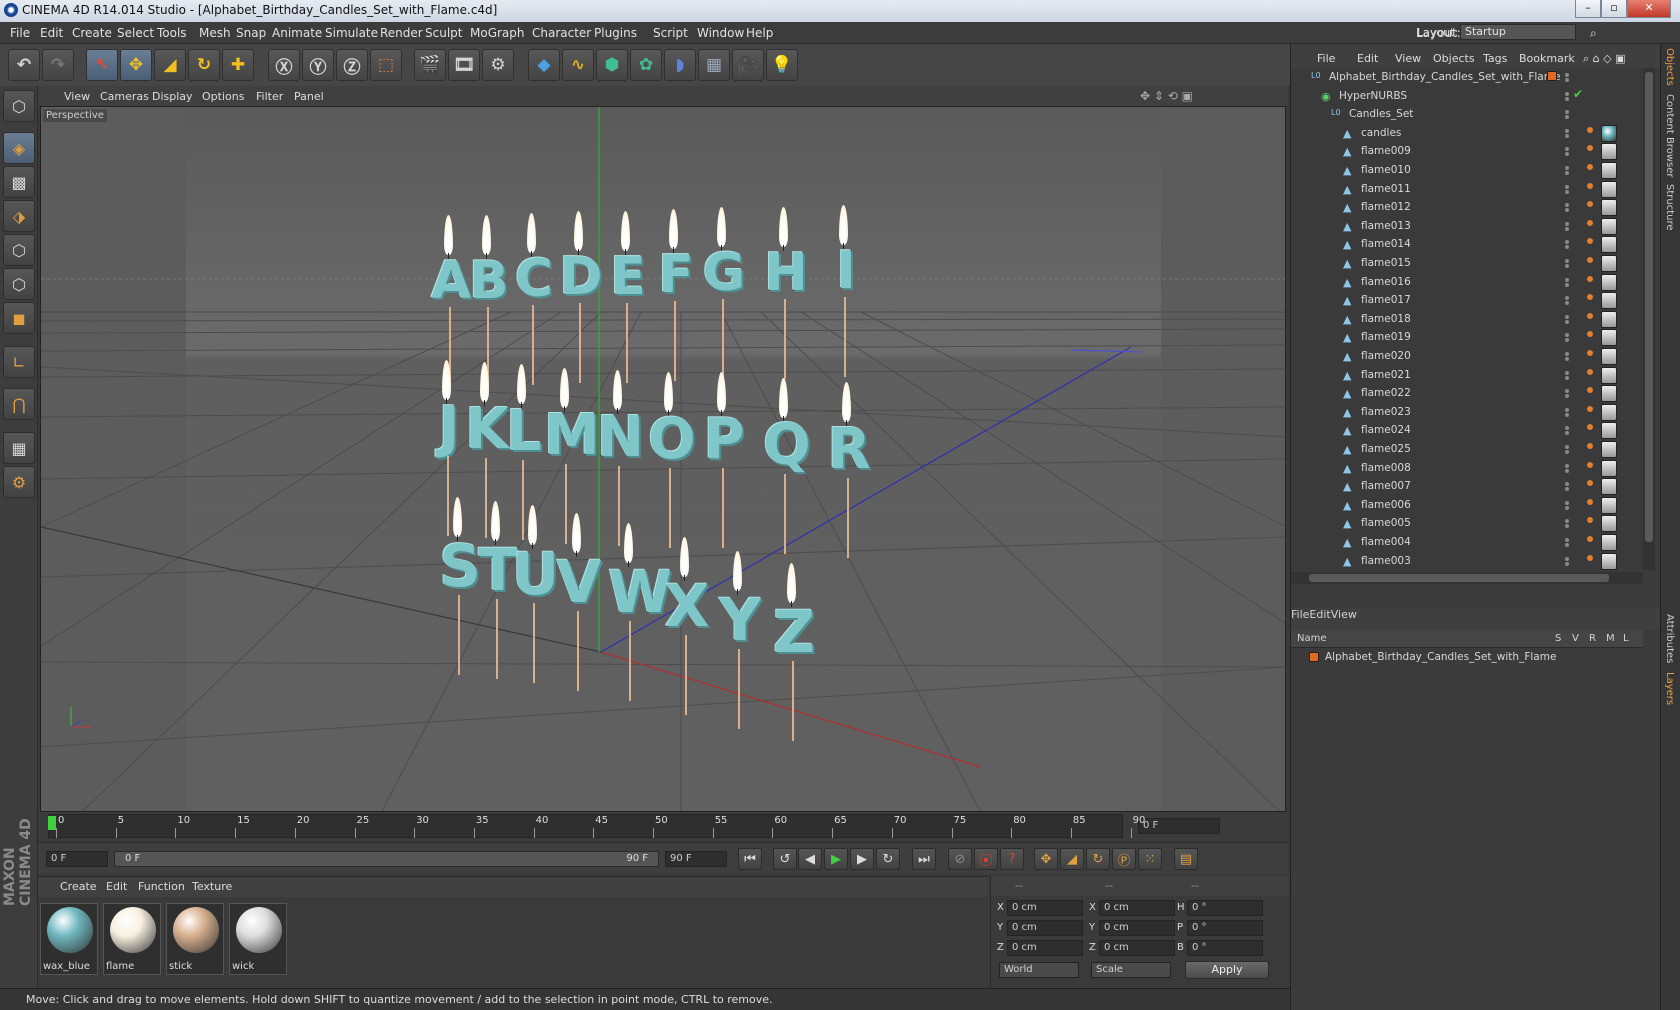 This screenshot has height=1010, width=1680. I want to click on object-row-flame014: ▲ flame014, so click(1466, 245).